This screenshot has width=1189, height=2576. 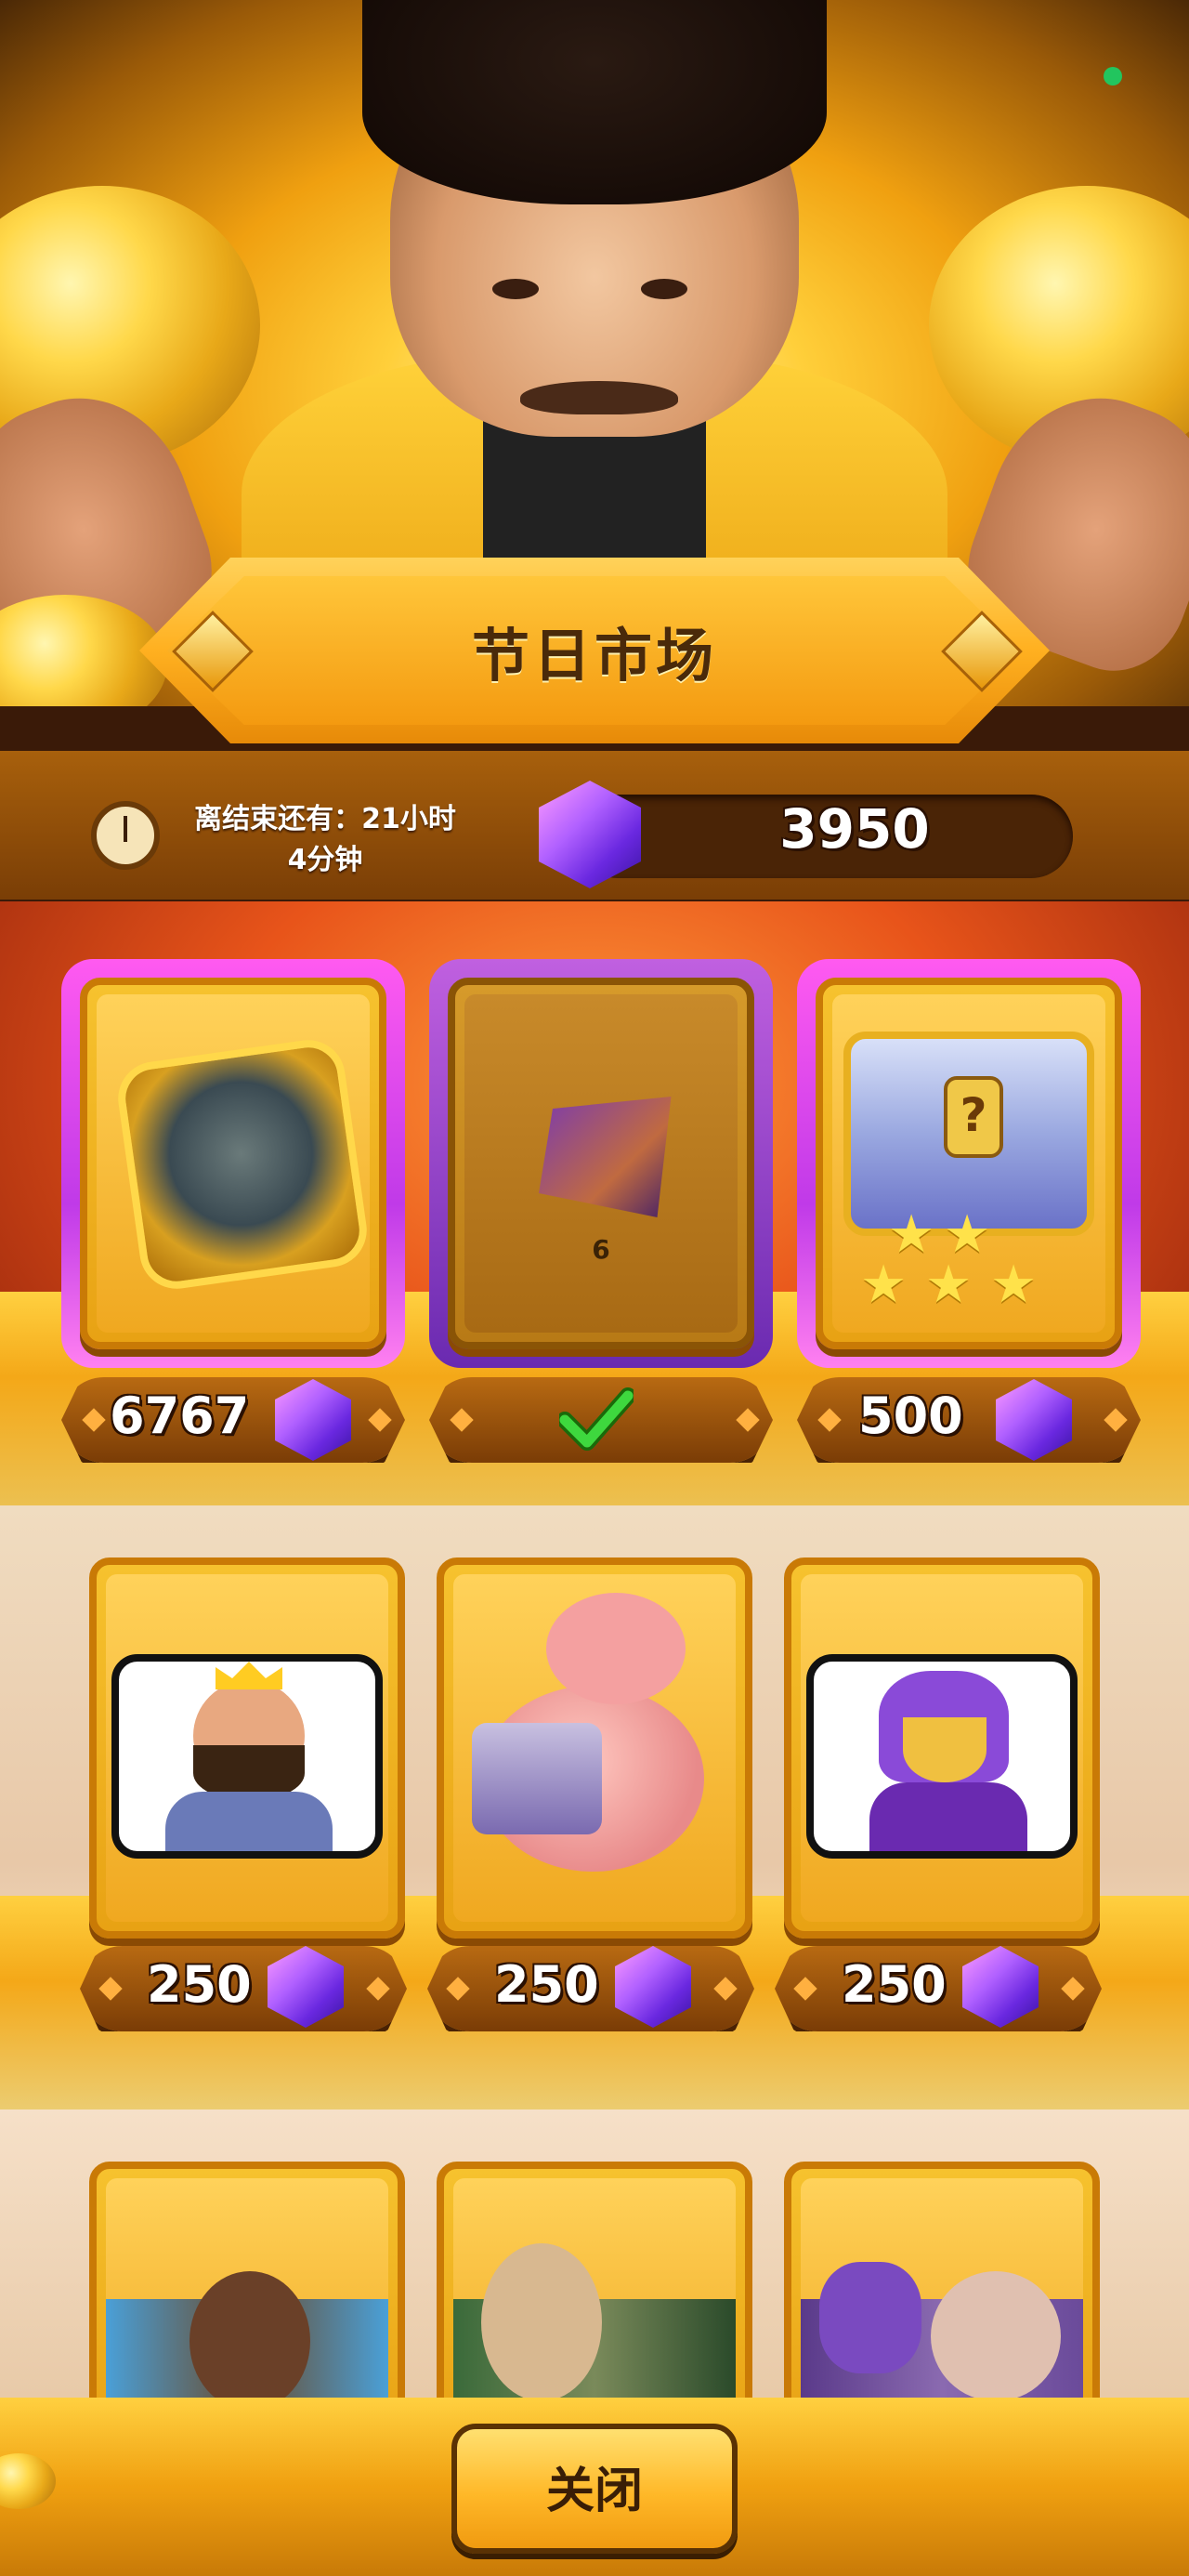 What do you see at coordinates (325, 860) in the screenshot?
I see `countdown-line-2: 4分钟` at bounding box center [325, 860].